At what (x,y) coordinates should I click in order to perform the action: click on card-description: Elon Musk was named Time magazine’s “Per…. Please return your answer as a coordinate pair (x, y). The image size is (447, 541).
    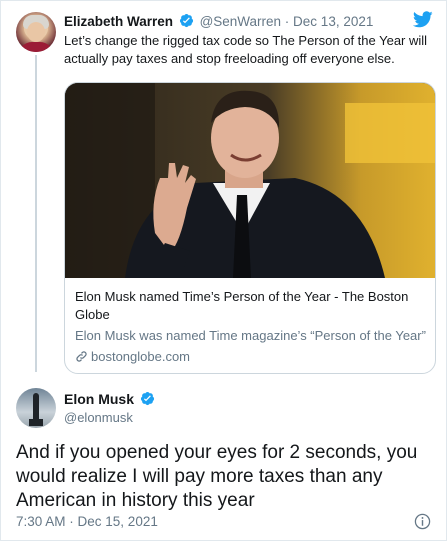
    Looking at the image, I should click on (250, 335).